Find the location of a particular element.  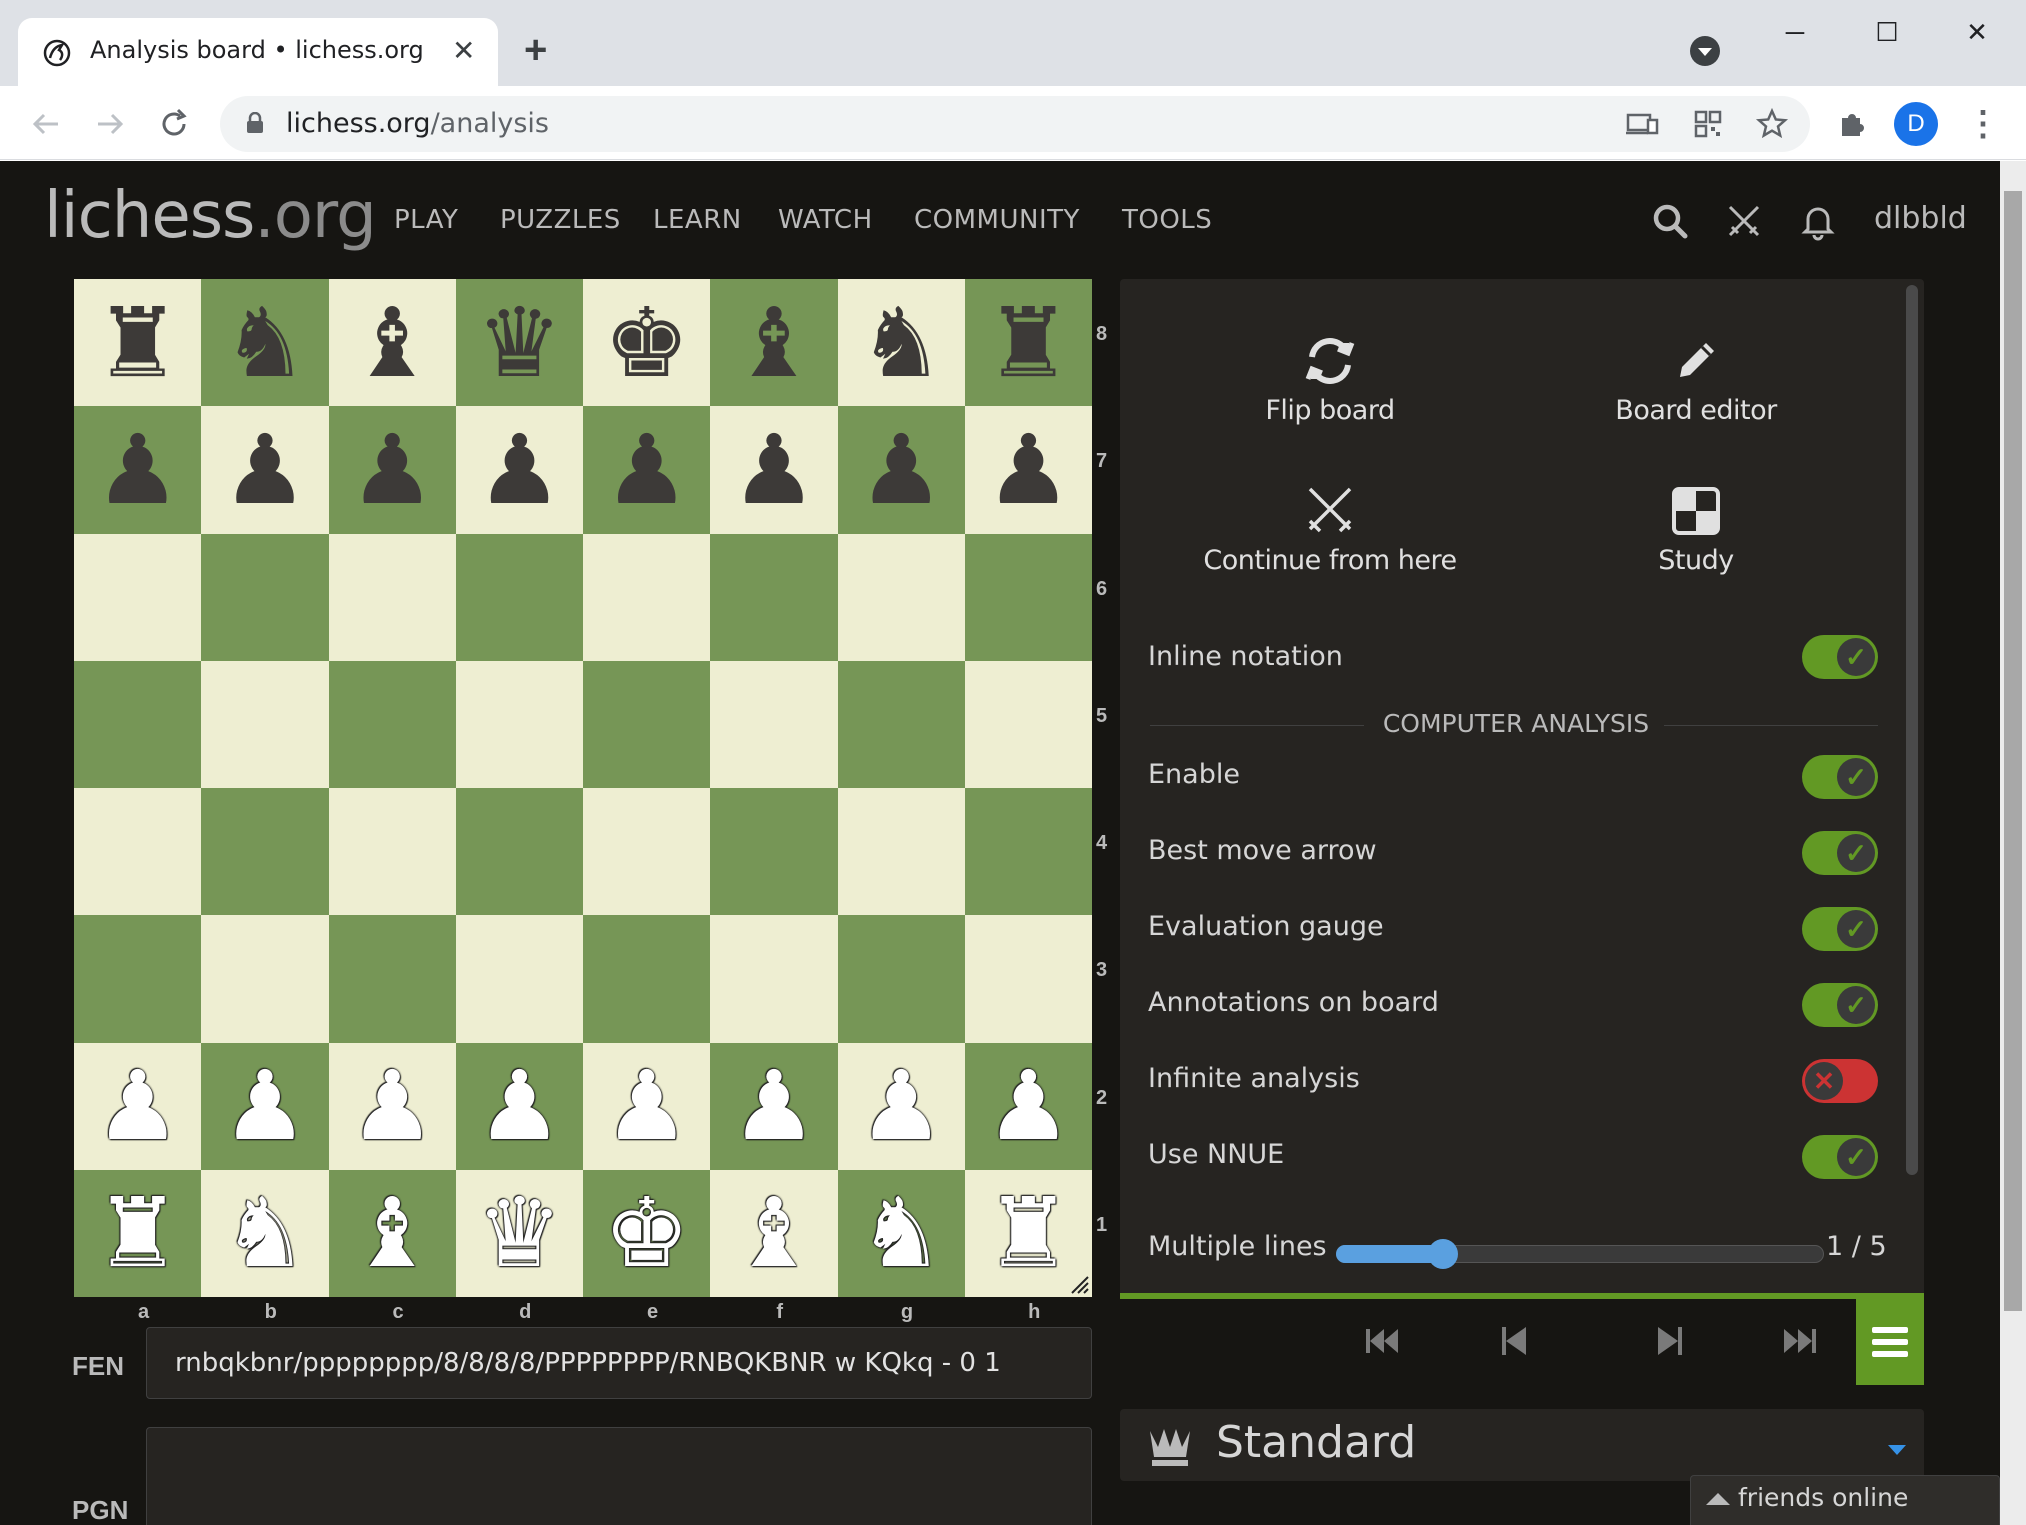

crossed-swords-icon is located at coordinates (1744, 221).